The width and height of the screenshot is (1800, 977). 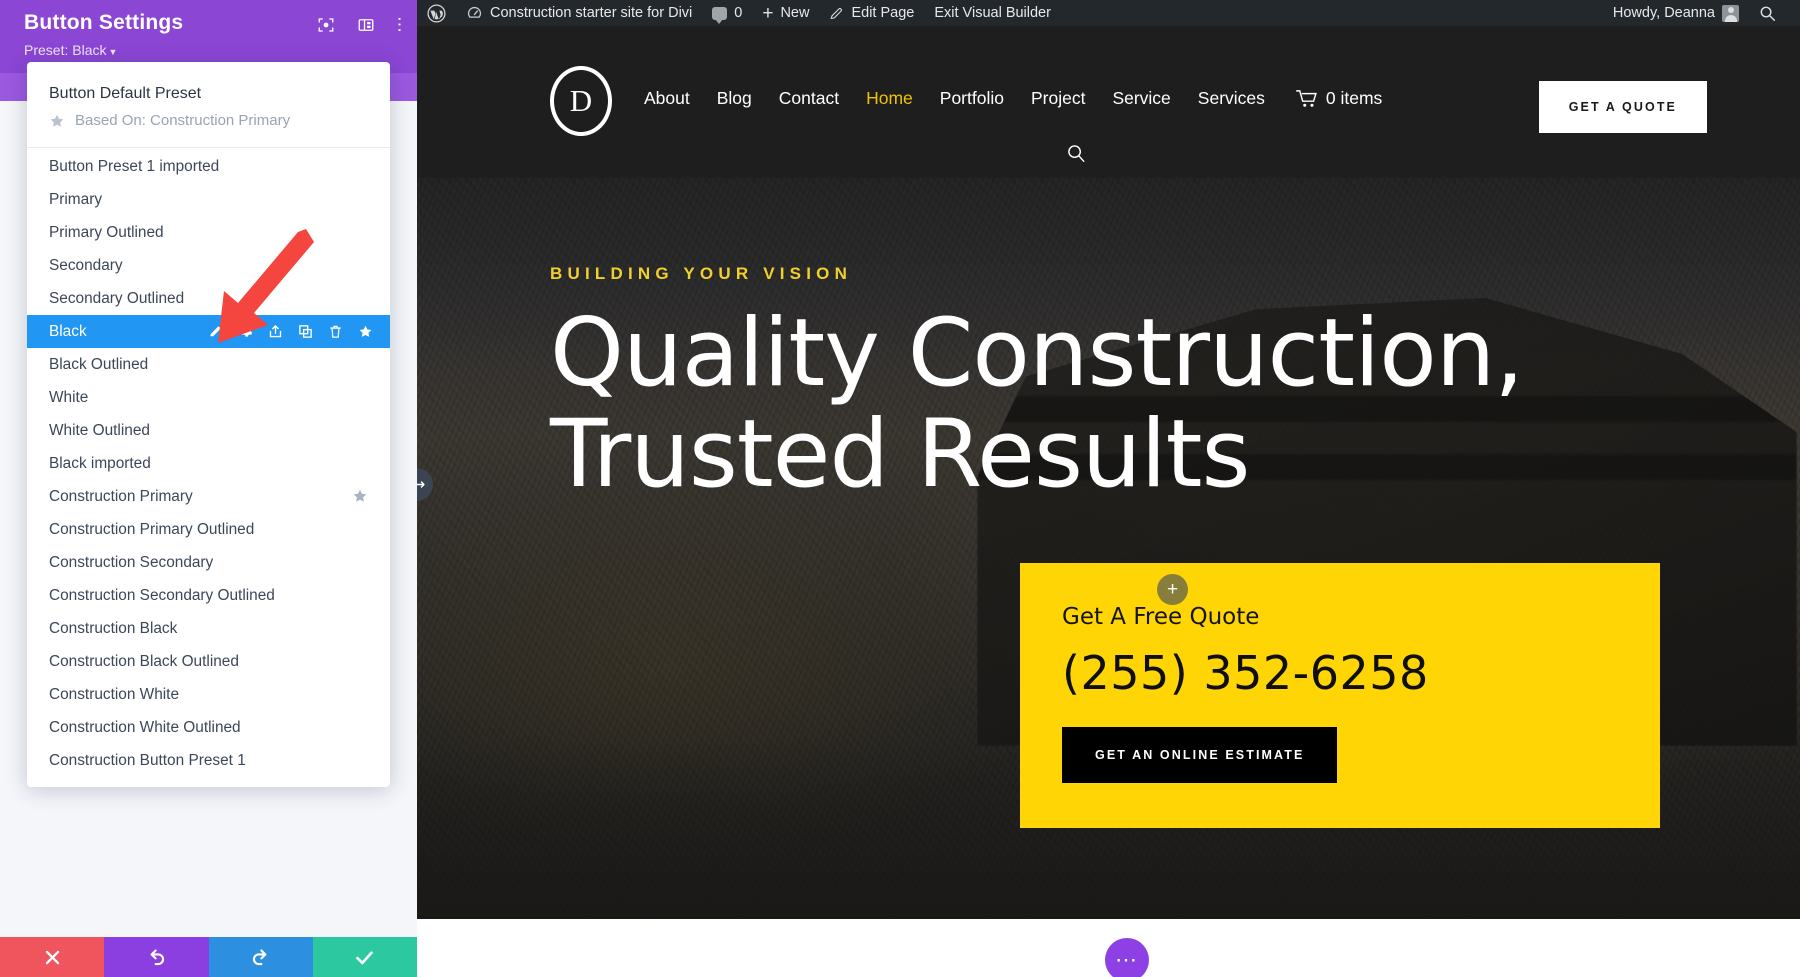 What do you see at coordinates (208, 232) in the screenshot?
I see `preset-list-item: Primary Outlined` at bounding box center [208, 232].